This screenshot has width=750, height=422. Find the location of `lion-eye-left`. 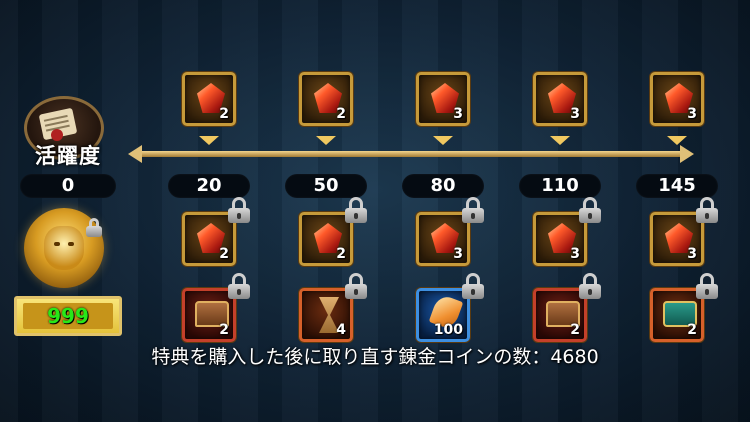

lion-eye-left is located at coordinates (57, 244).